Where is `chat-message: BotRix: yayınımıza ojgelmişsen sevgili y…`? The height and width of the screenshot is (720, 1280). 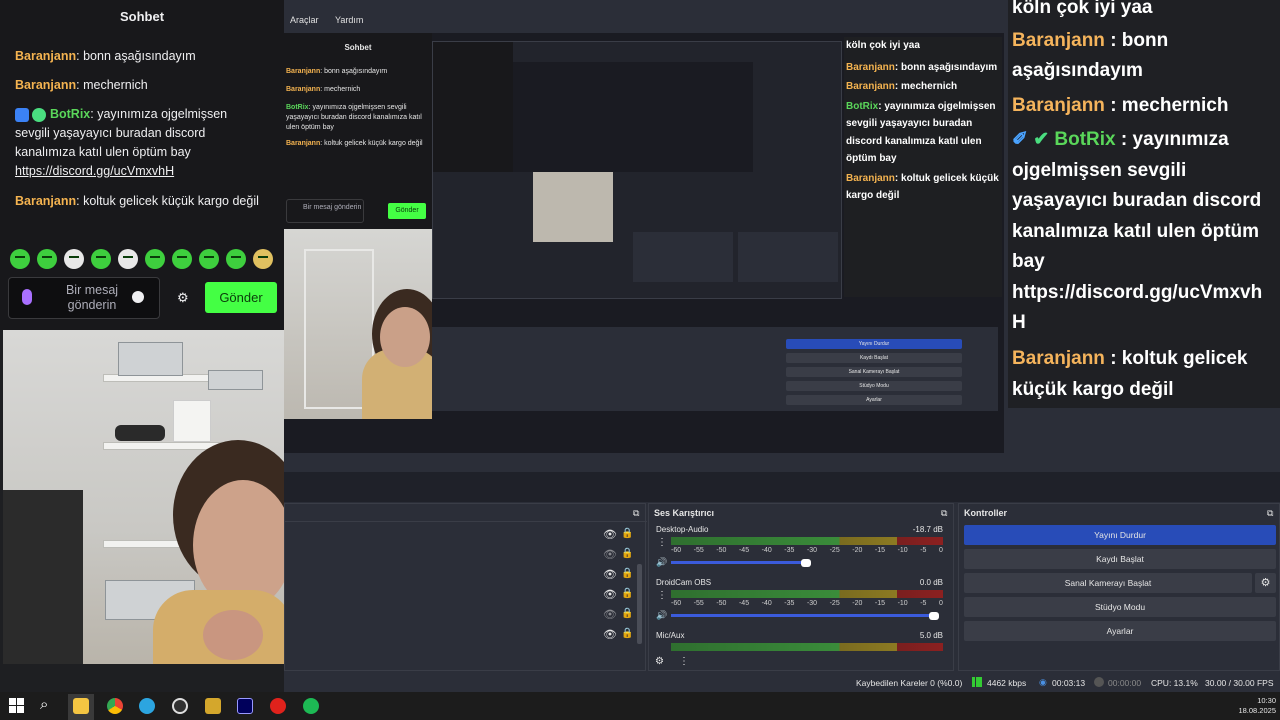
chat-message: BotRix: yayınımıza ojgelmişsen sevgili y… is located at coordinates (140, 143).